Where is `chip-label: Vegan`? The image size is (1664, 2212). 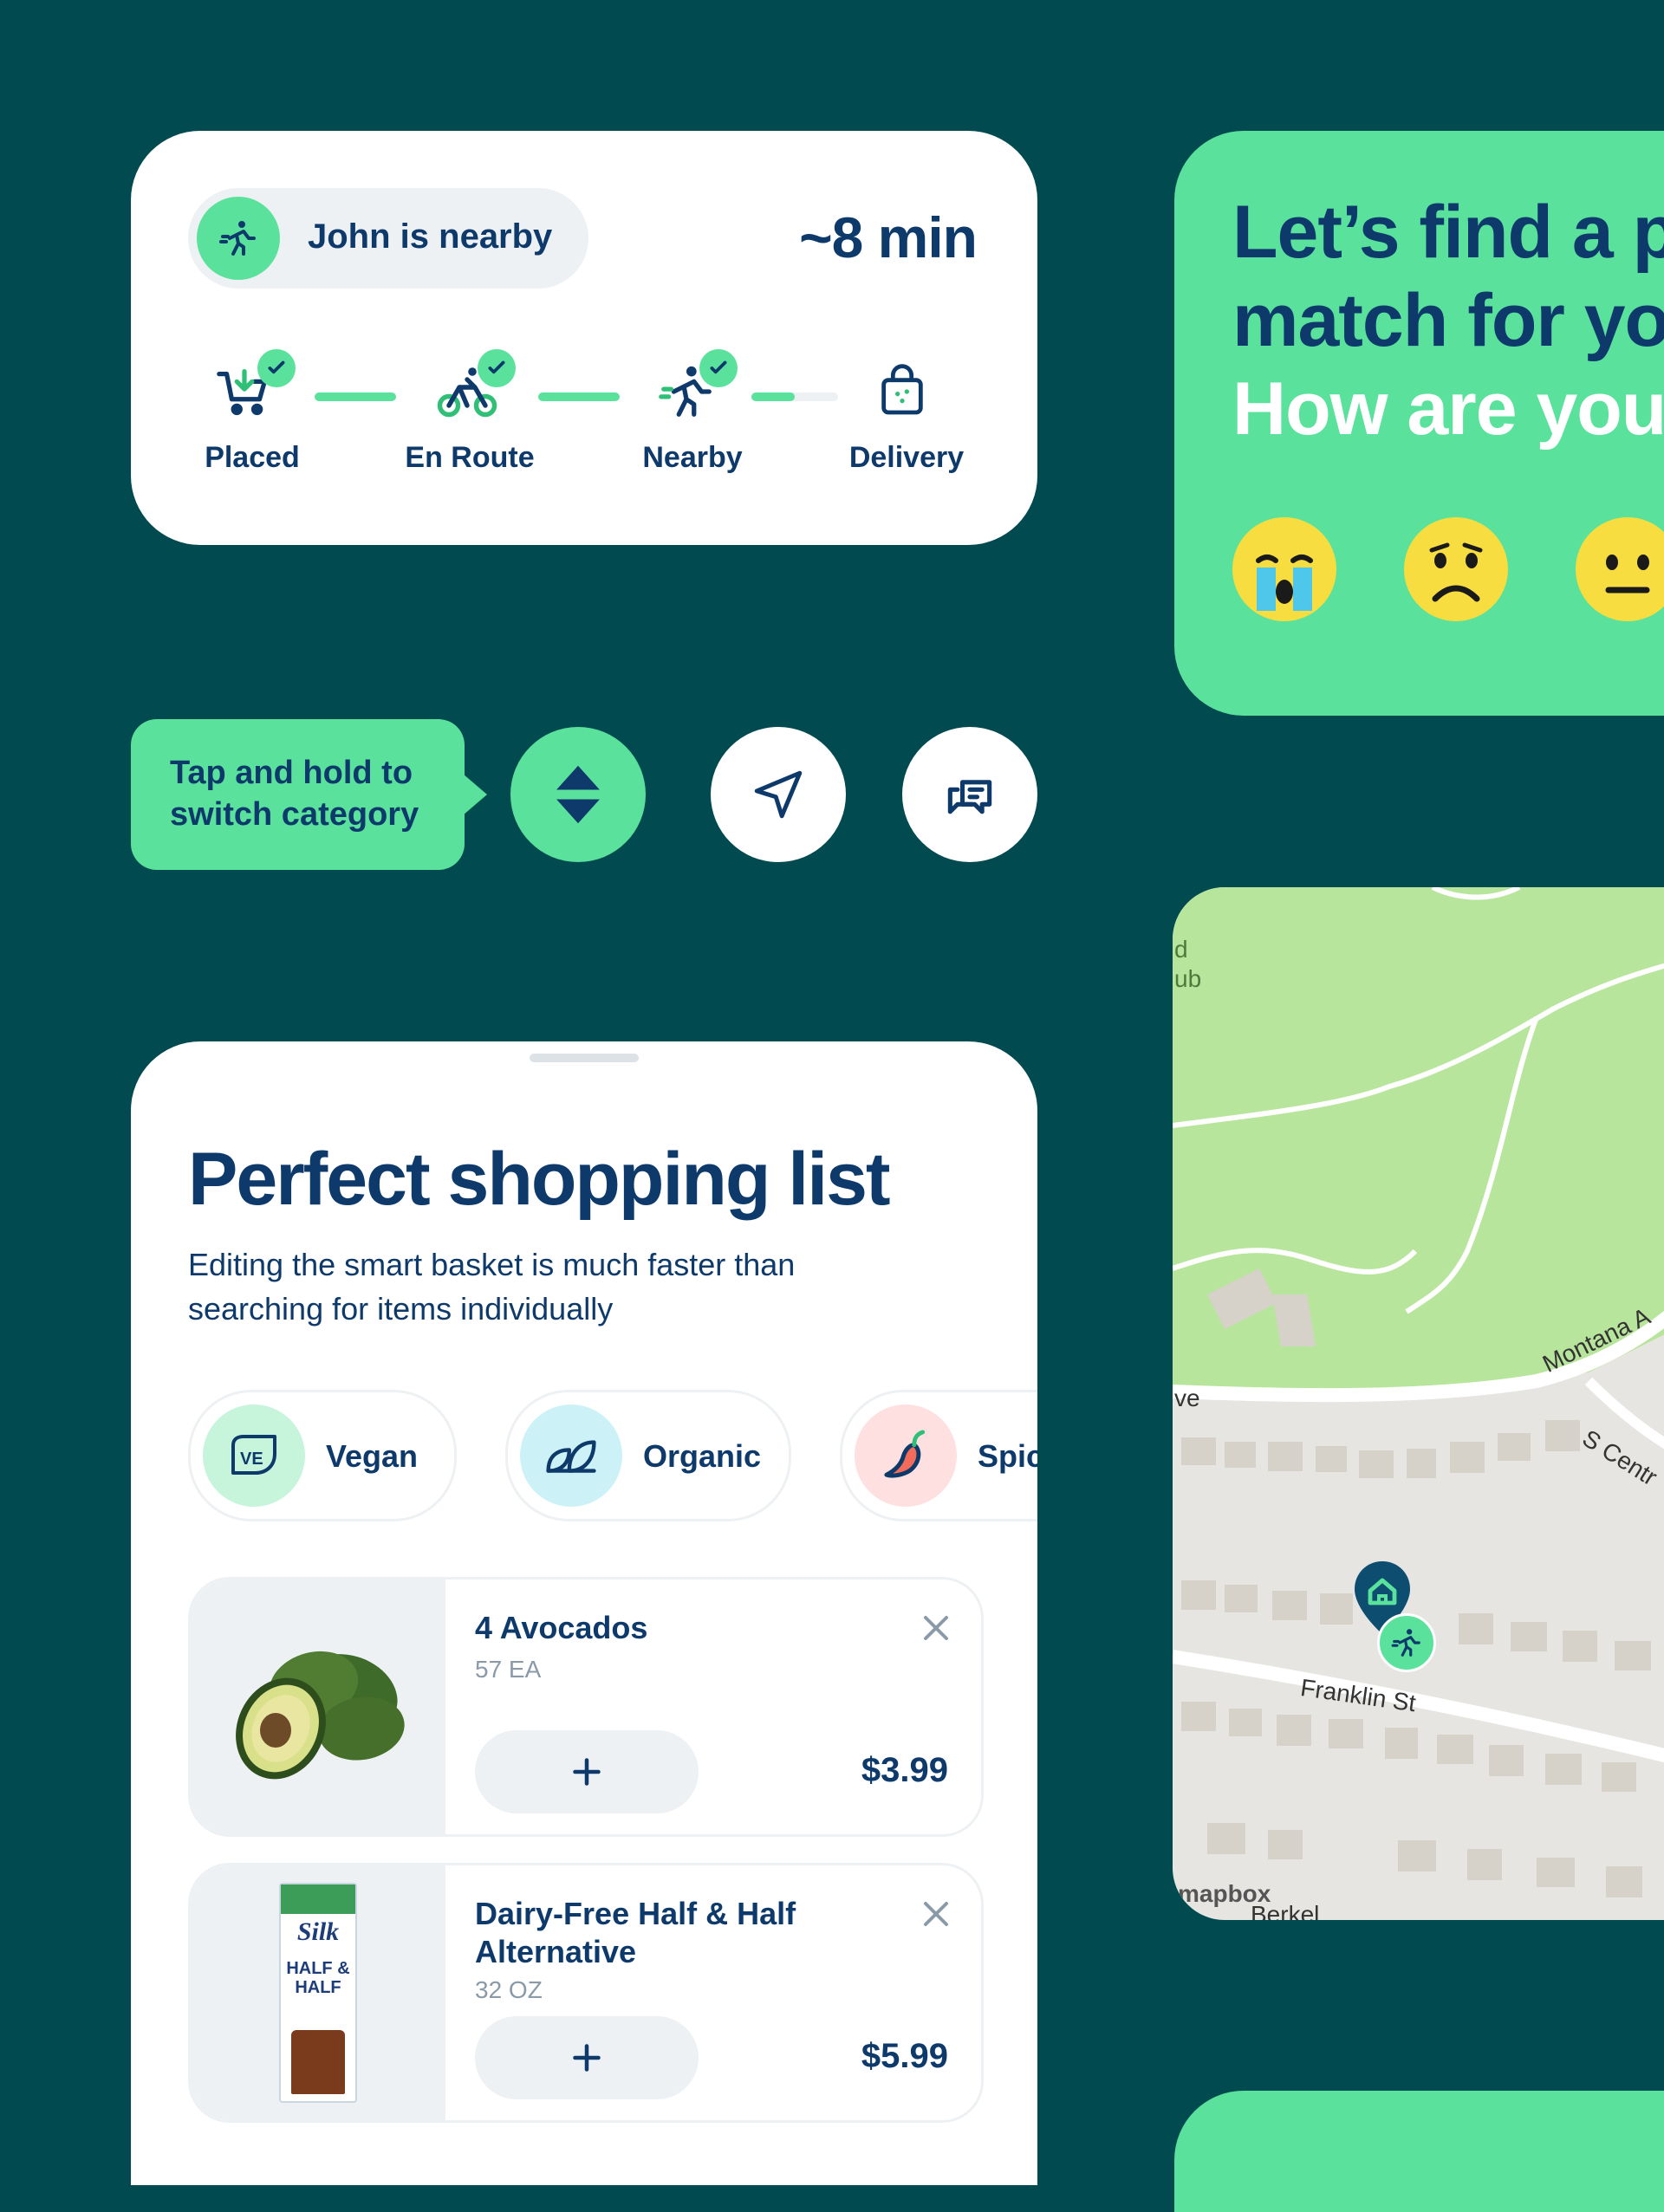 chip-label: Vegan is located at coordinates (372, 1456).